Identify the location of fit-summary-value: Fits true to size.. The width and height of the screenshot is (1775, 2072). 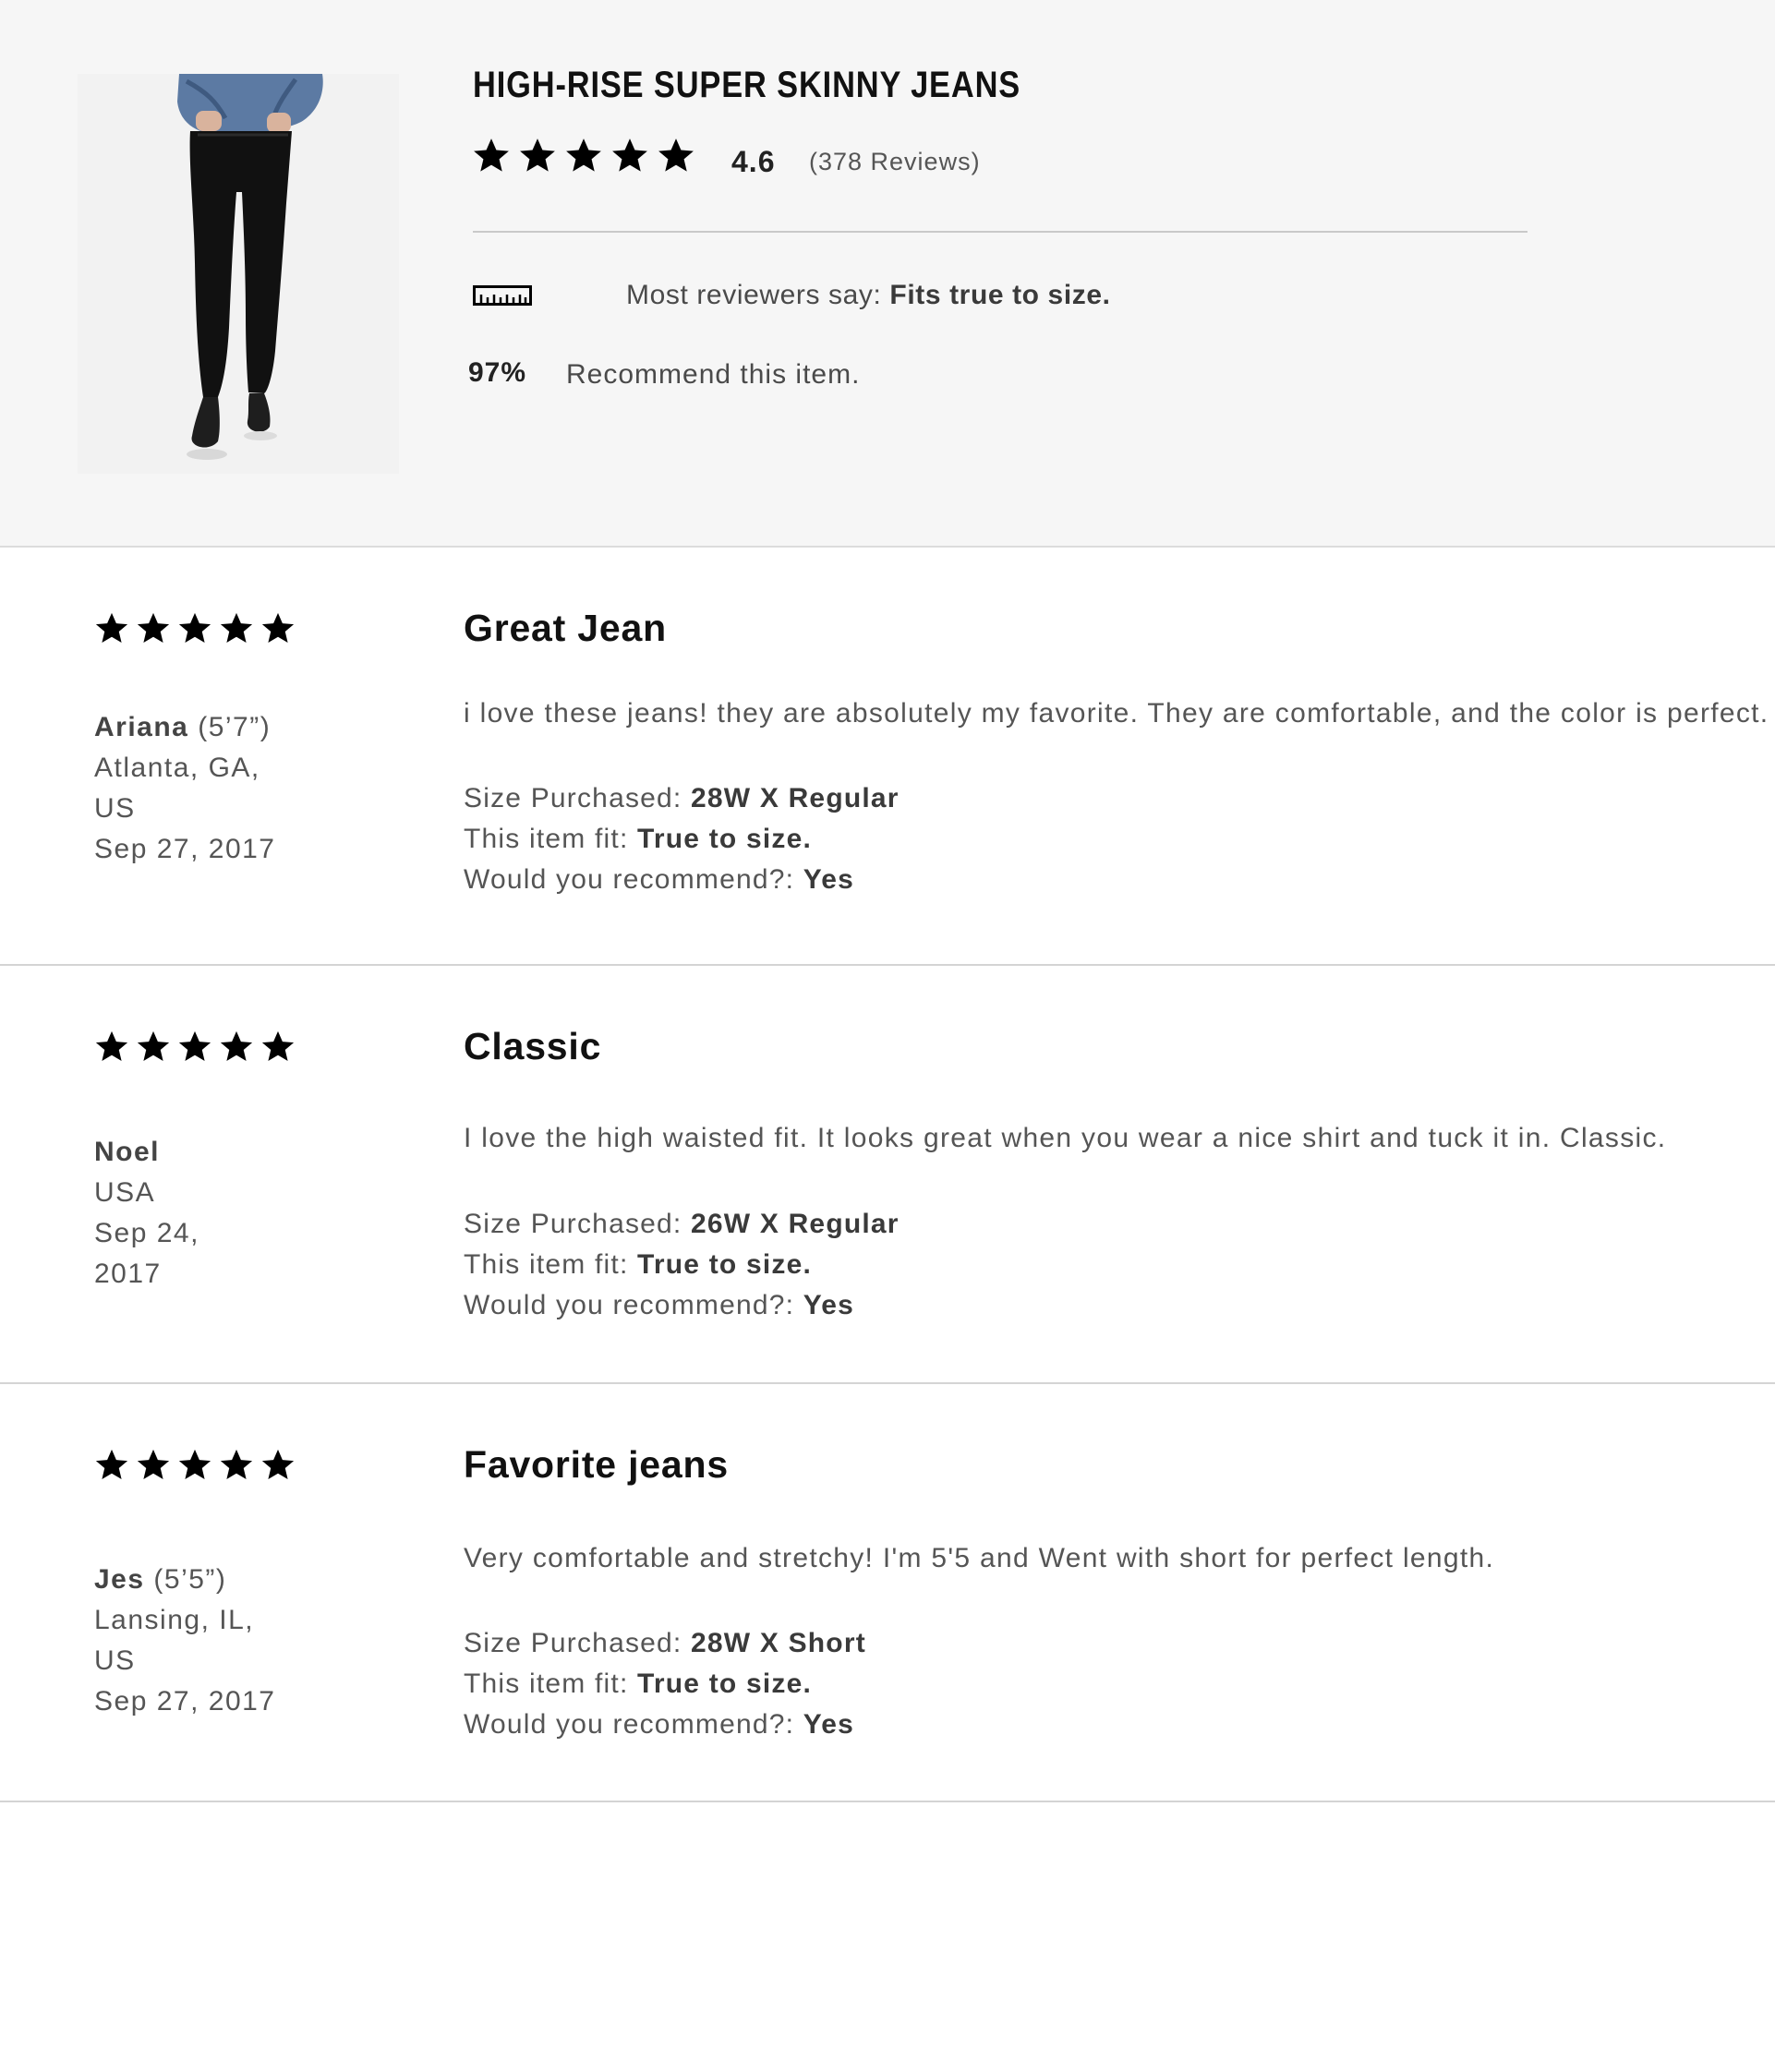
(1000, 295).